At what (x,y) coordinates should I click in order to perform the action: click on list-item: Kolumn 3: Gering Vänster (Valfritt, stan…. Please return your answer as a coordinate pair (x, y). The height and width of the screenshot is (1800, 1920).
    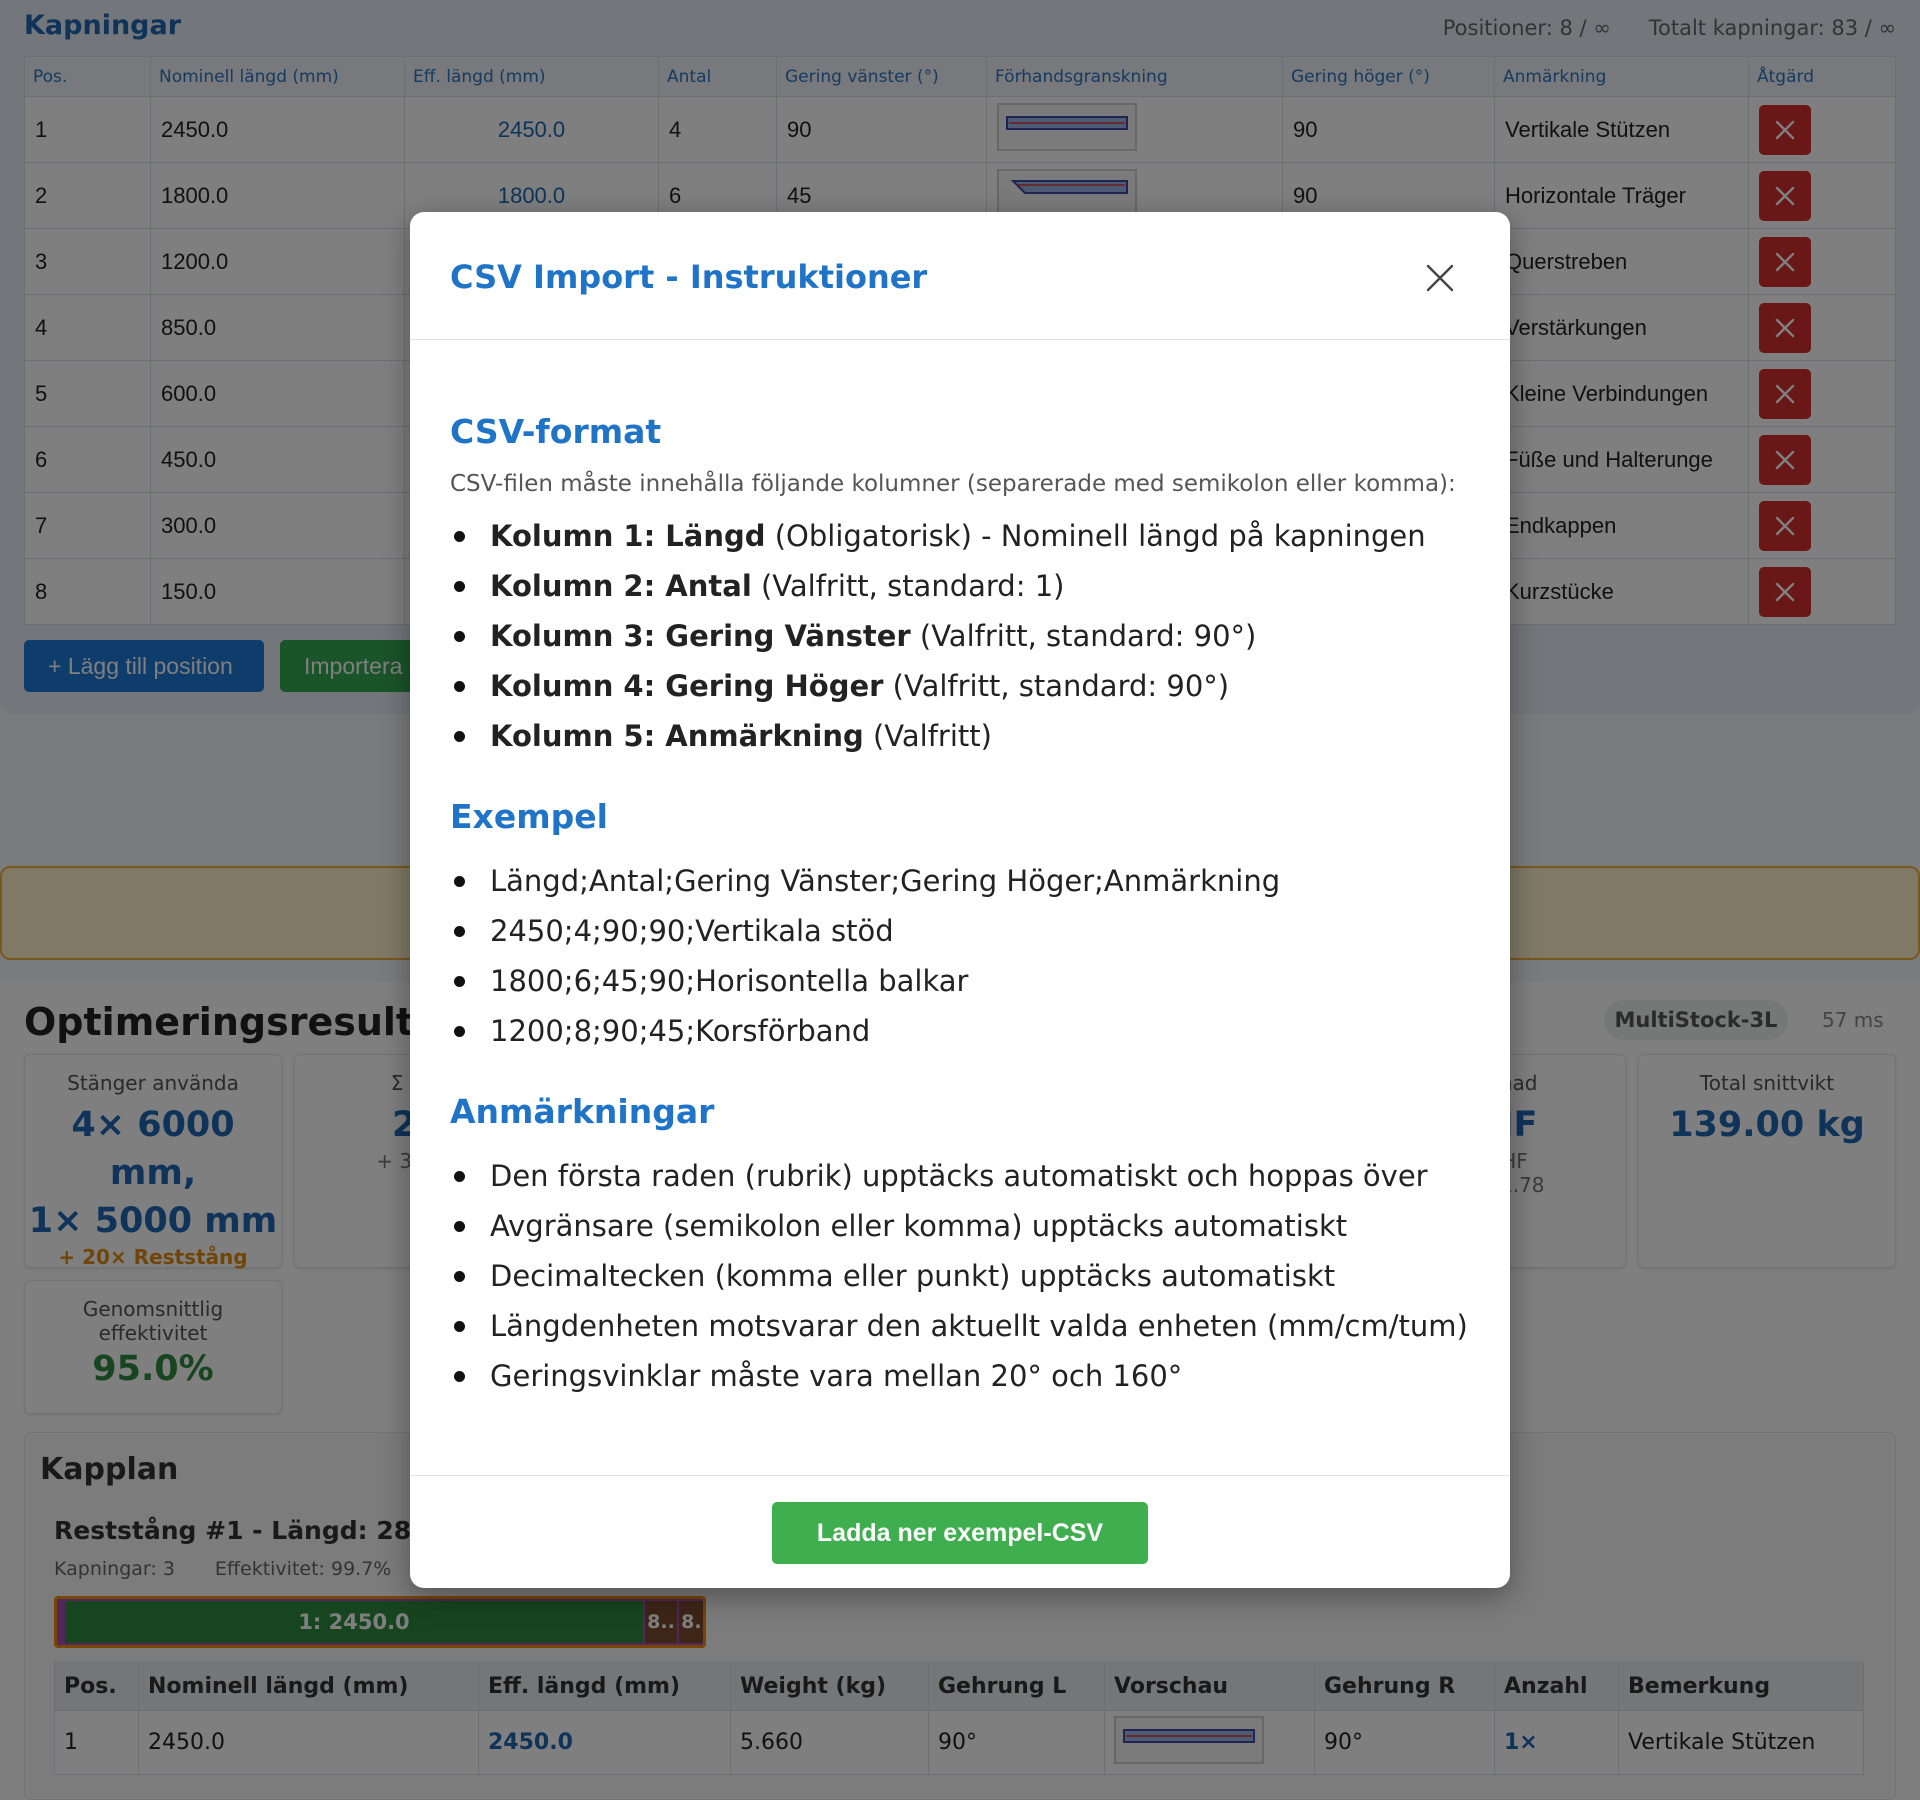
    Looking at the image, I should click on (960, 636).